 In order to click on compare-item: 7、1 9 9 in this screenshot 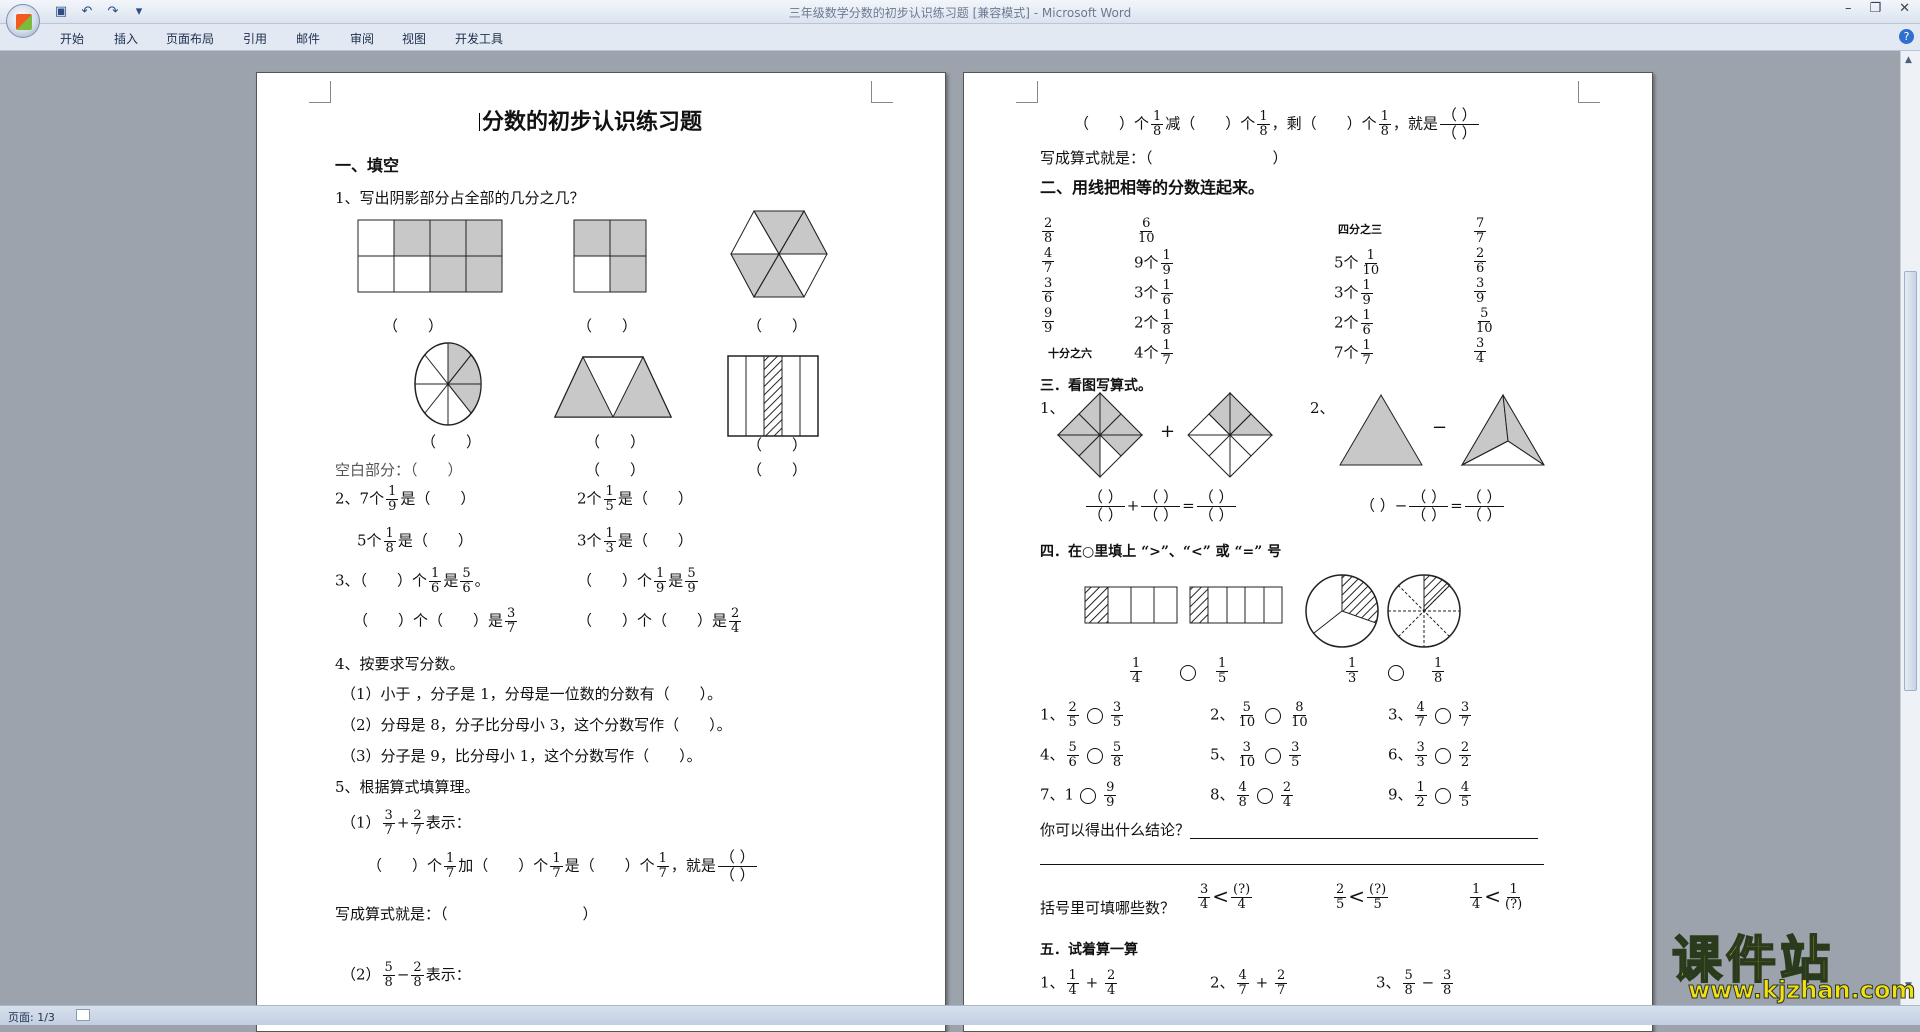, I will do `click(1078, 795)`.